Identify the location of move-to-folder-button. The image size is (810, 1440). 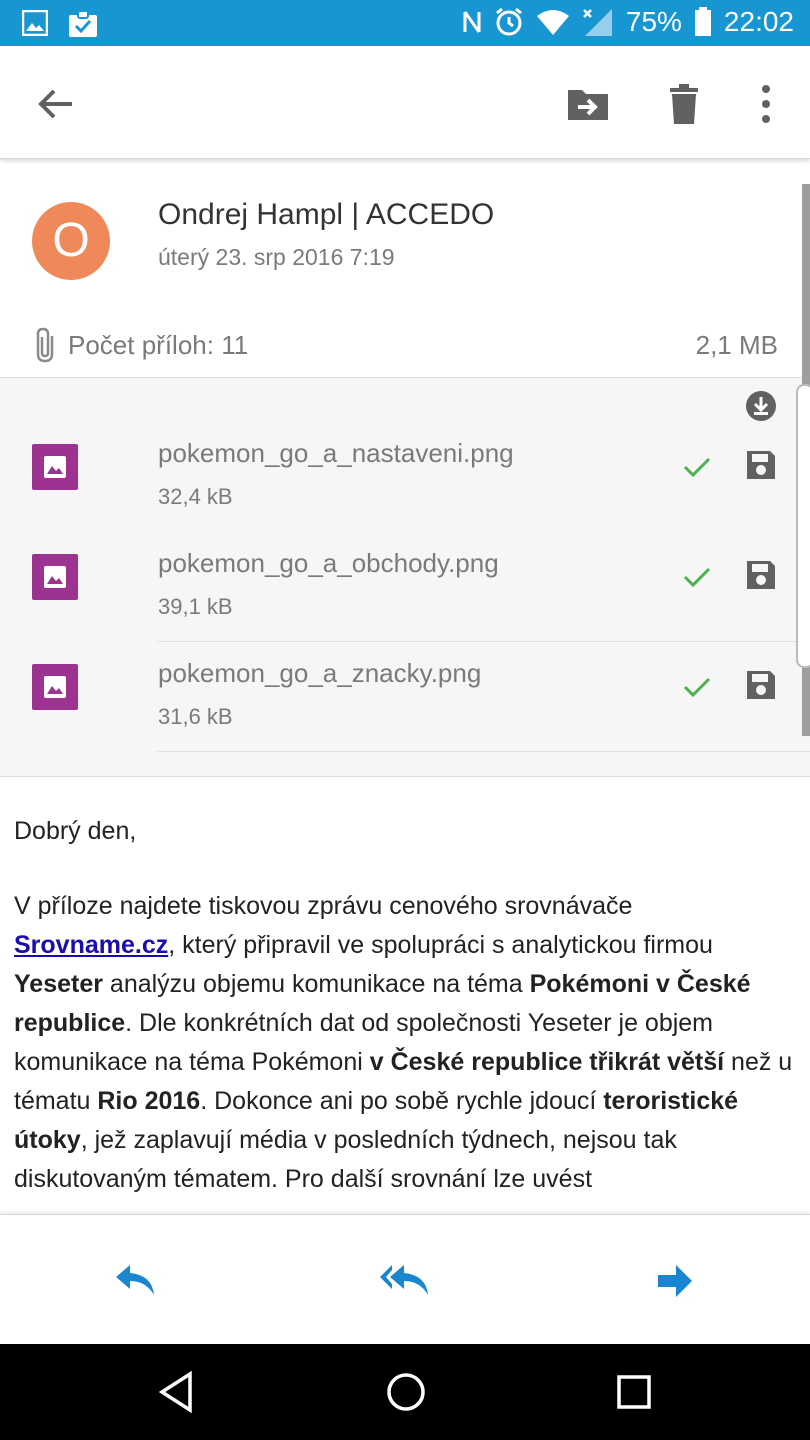
(588, 104).